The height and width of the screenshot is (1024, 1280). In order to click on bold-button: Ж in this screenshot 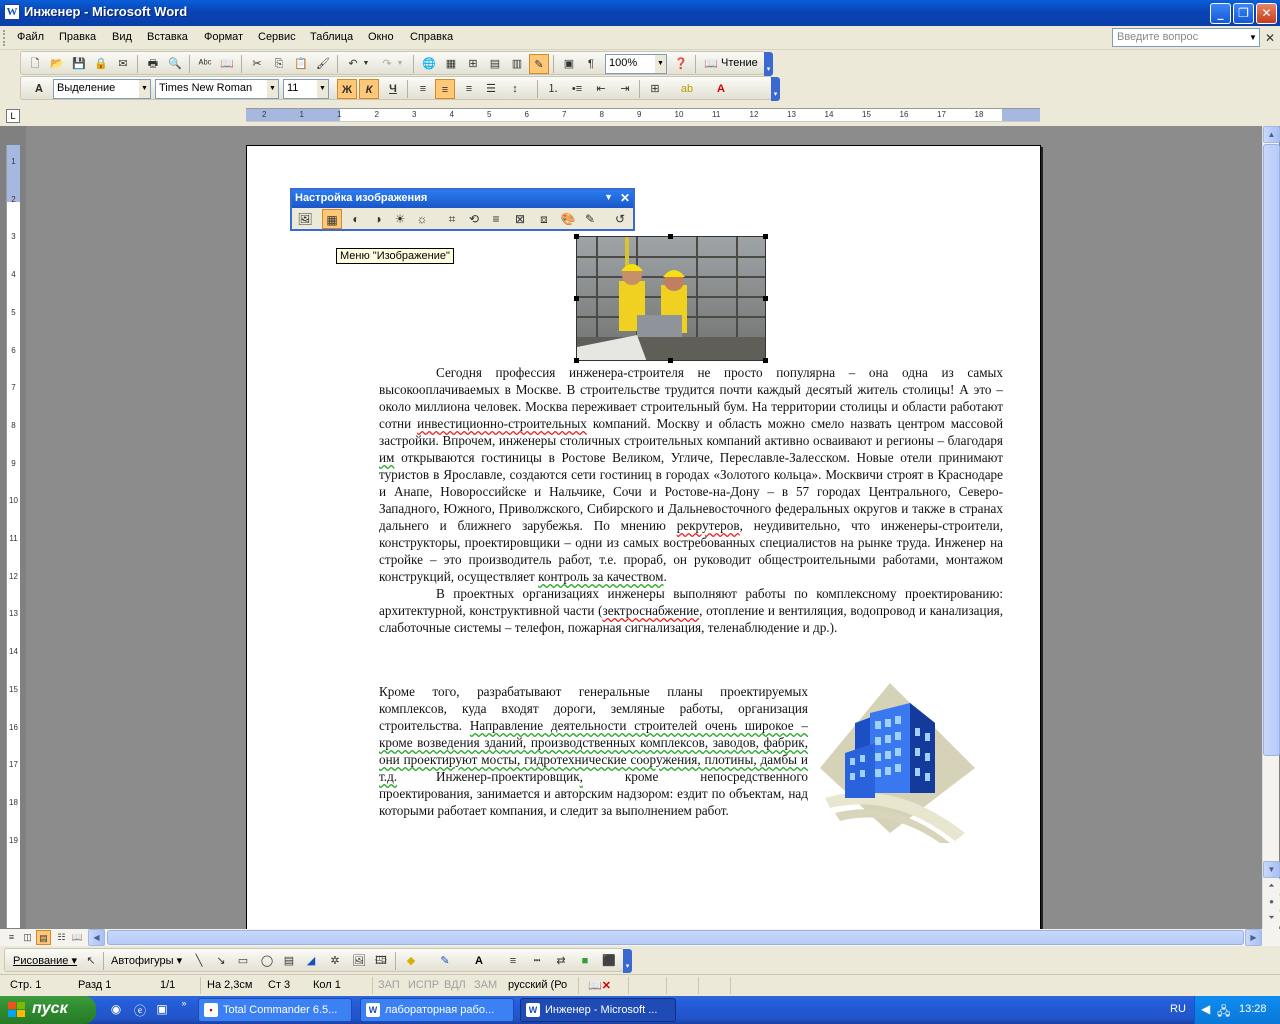, I will do `click(347, 89)`.